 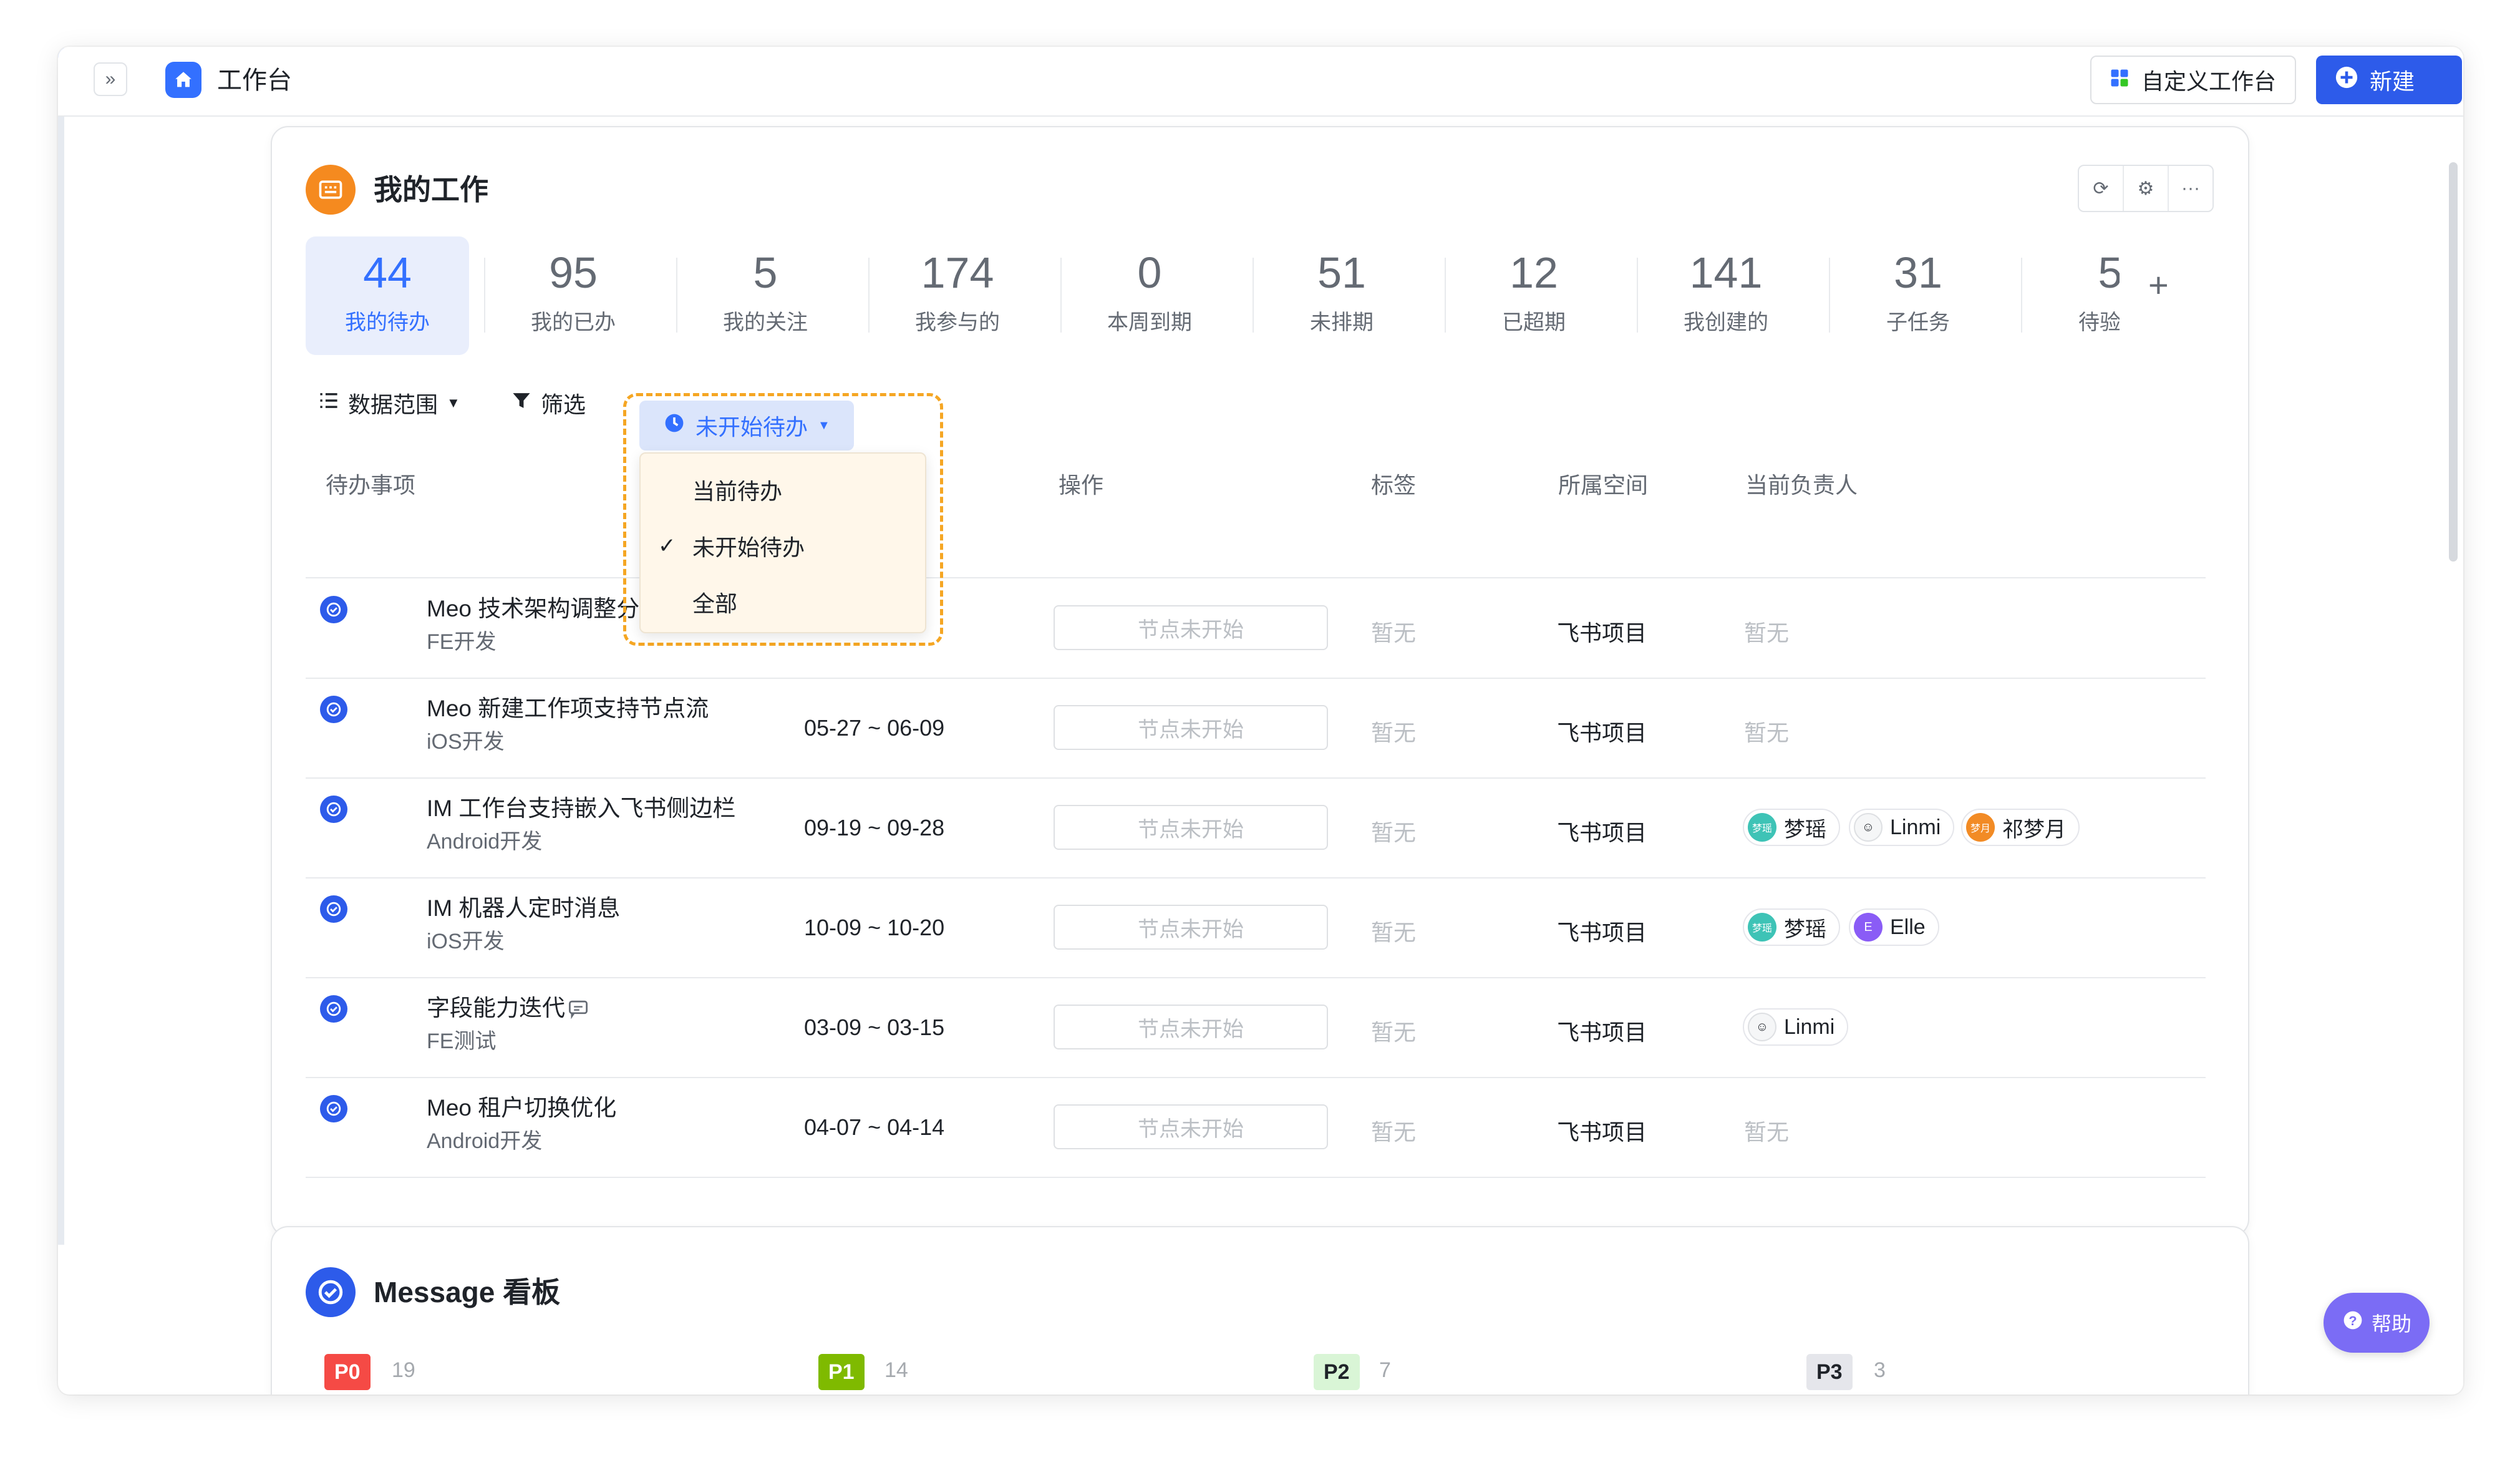 I want to click on task-date: 09-19 ~ 09-28, so click(x=875, y=827).